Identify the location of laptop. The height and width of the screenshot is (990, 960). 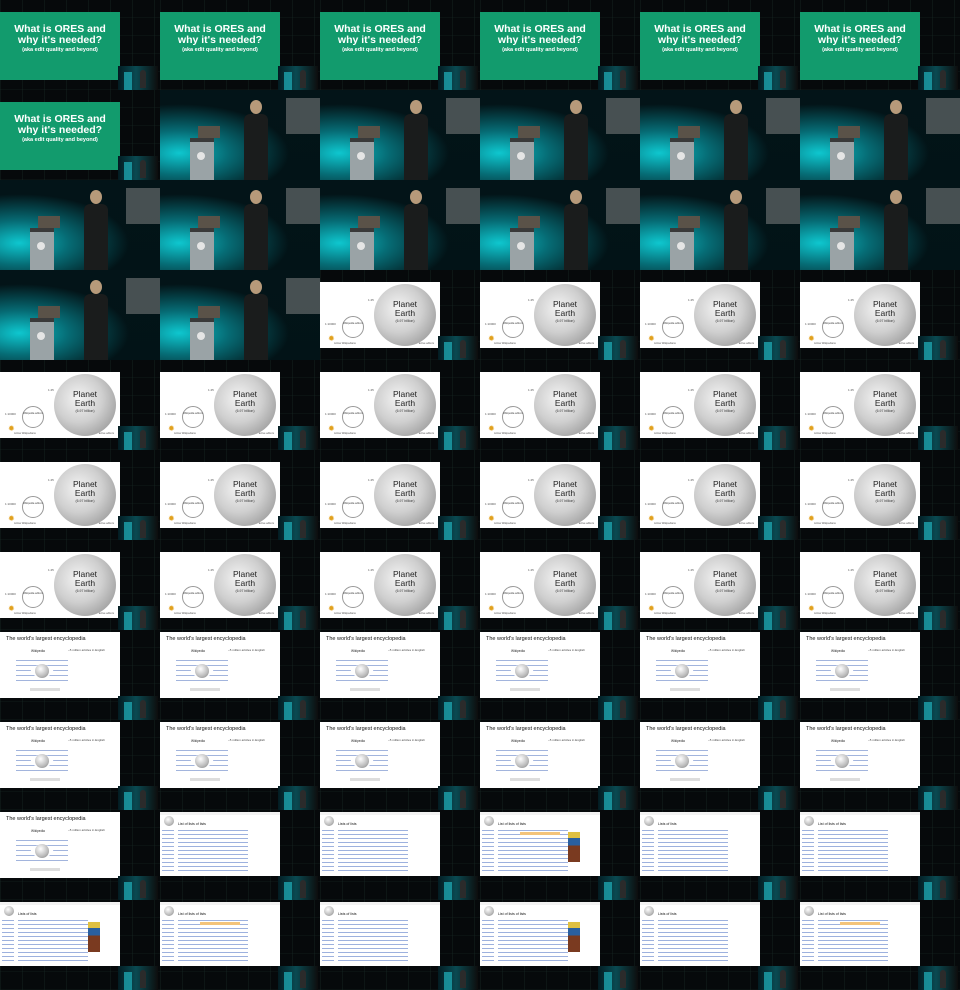
(49, 222).